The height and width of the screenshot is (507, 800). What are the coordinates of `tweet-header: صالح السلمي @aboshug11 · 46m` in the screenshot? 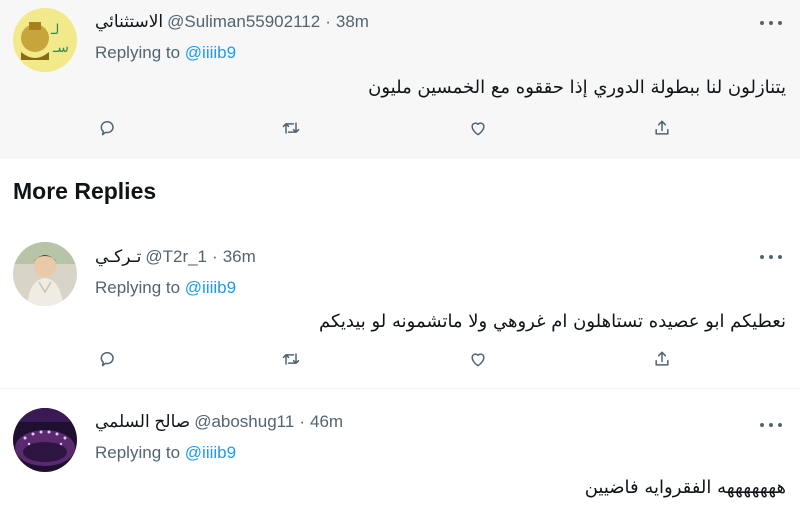 It's located at (219, 422).